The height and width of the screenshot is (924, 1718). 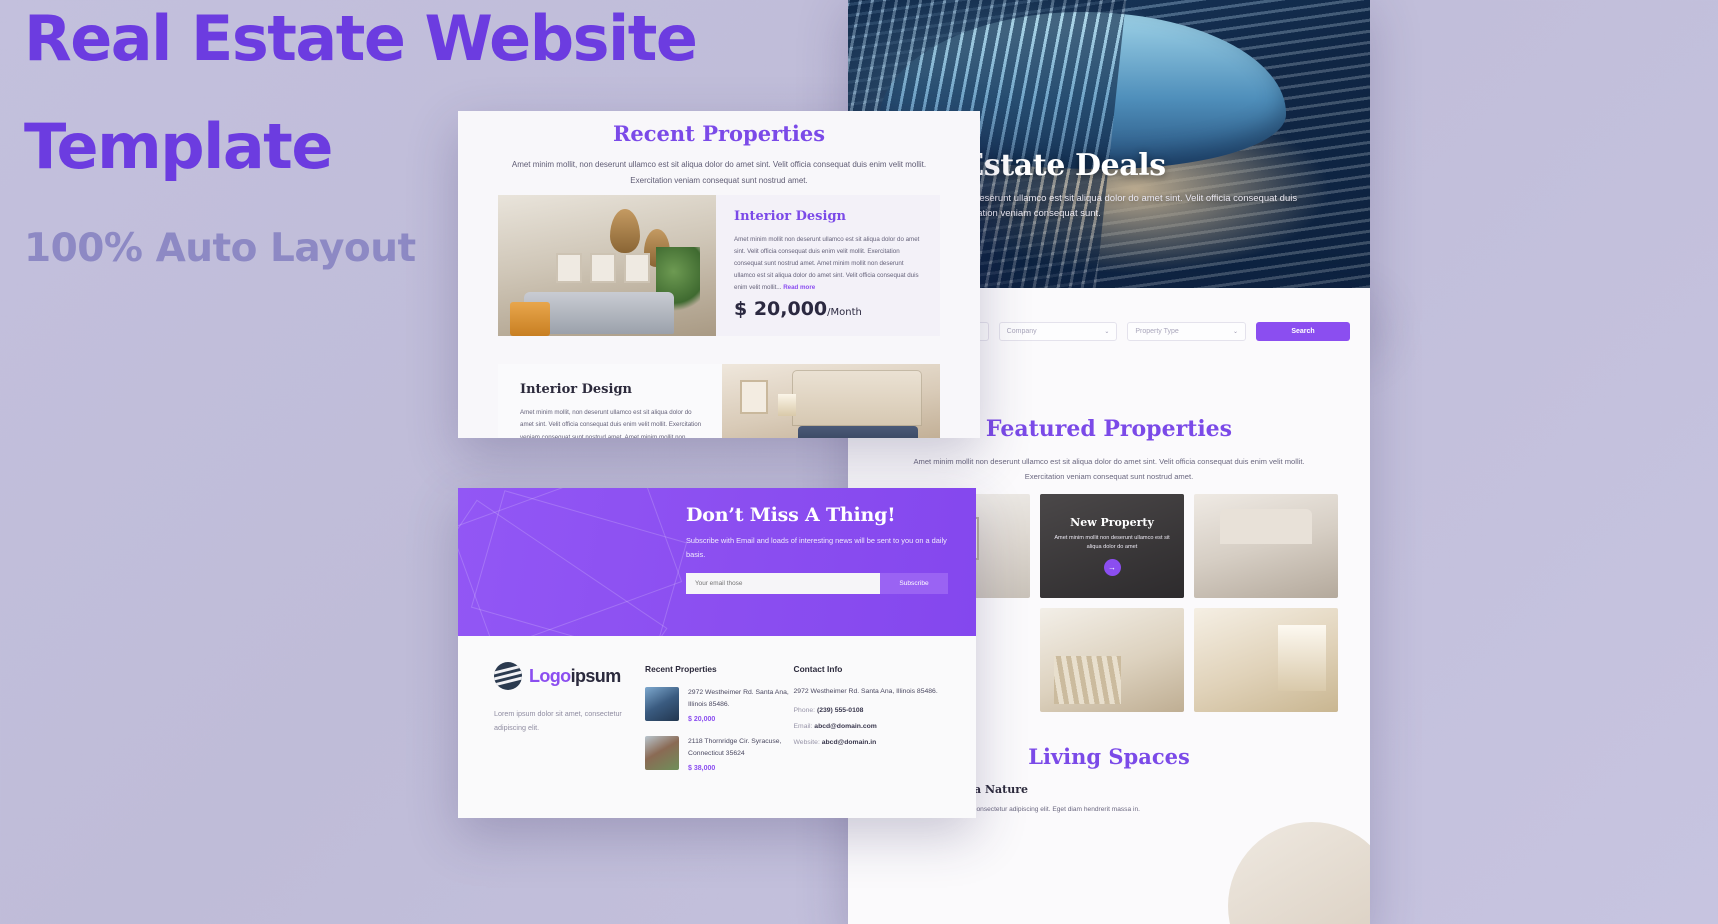 I want to click on footer-contact-heading: Contact Info, so click(x=818, y=669).